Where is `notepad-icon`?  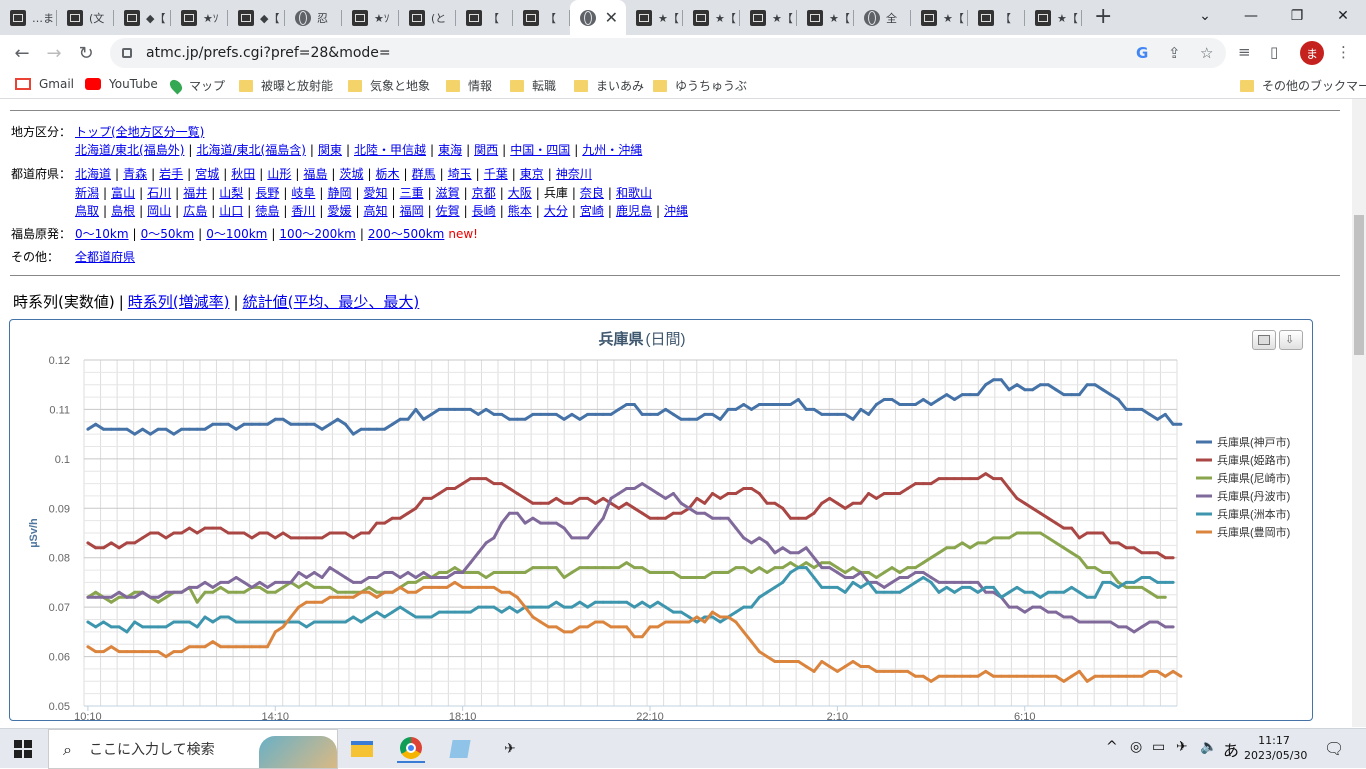 notepad-icon is located at coordinates (460, 749).